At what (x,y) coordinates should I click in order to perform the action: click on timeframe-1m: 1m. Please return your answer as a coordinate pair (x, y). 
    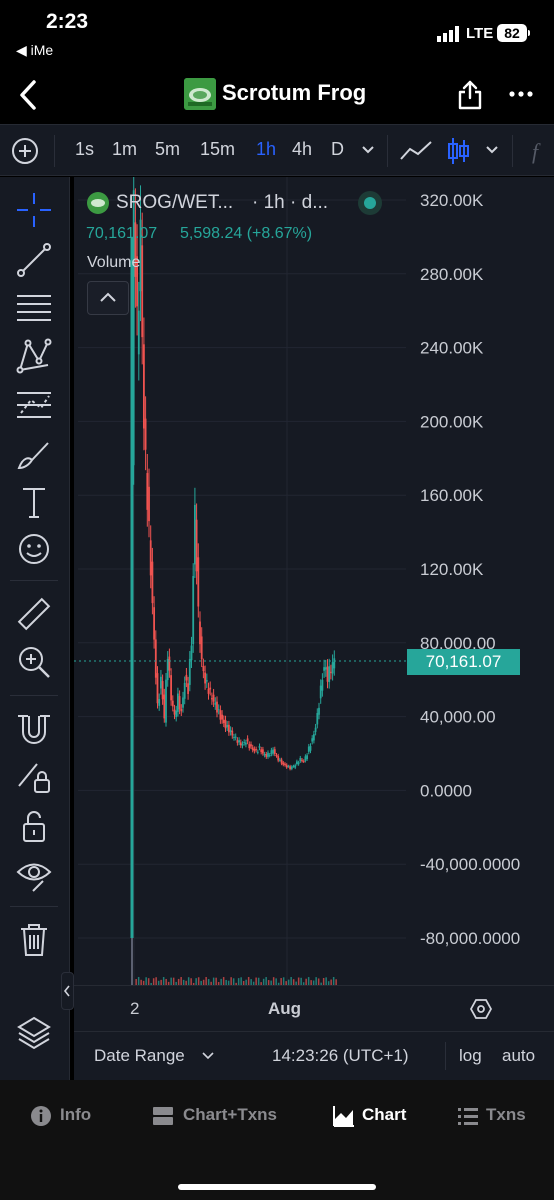
    Looking at the image, I should click on (124, 149).